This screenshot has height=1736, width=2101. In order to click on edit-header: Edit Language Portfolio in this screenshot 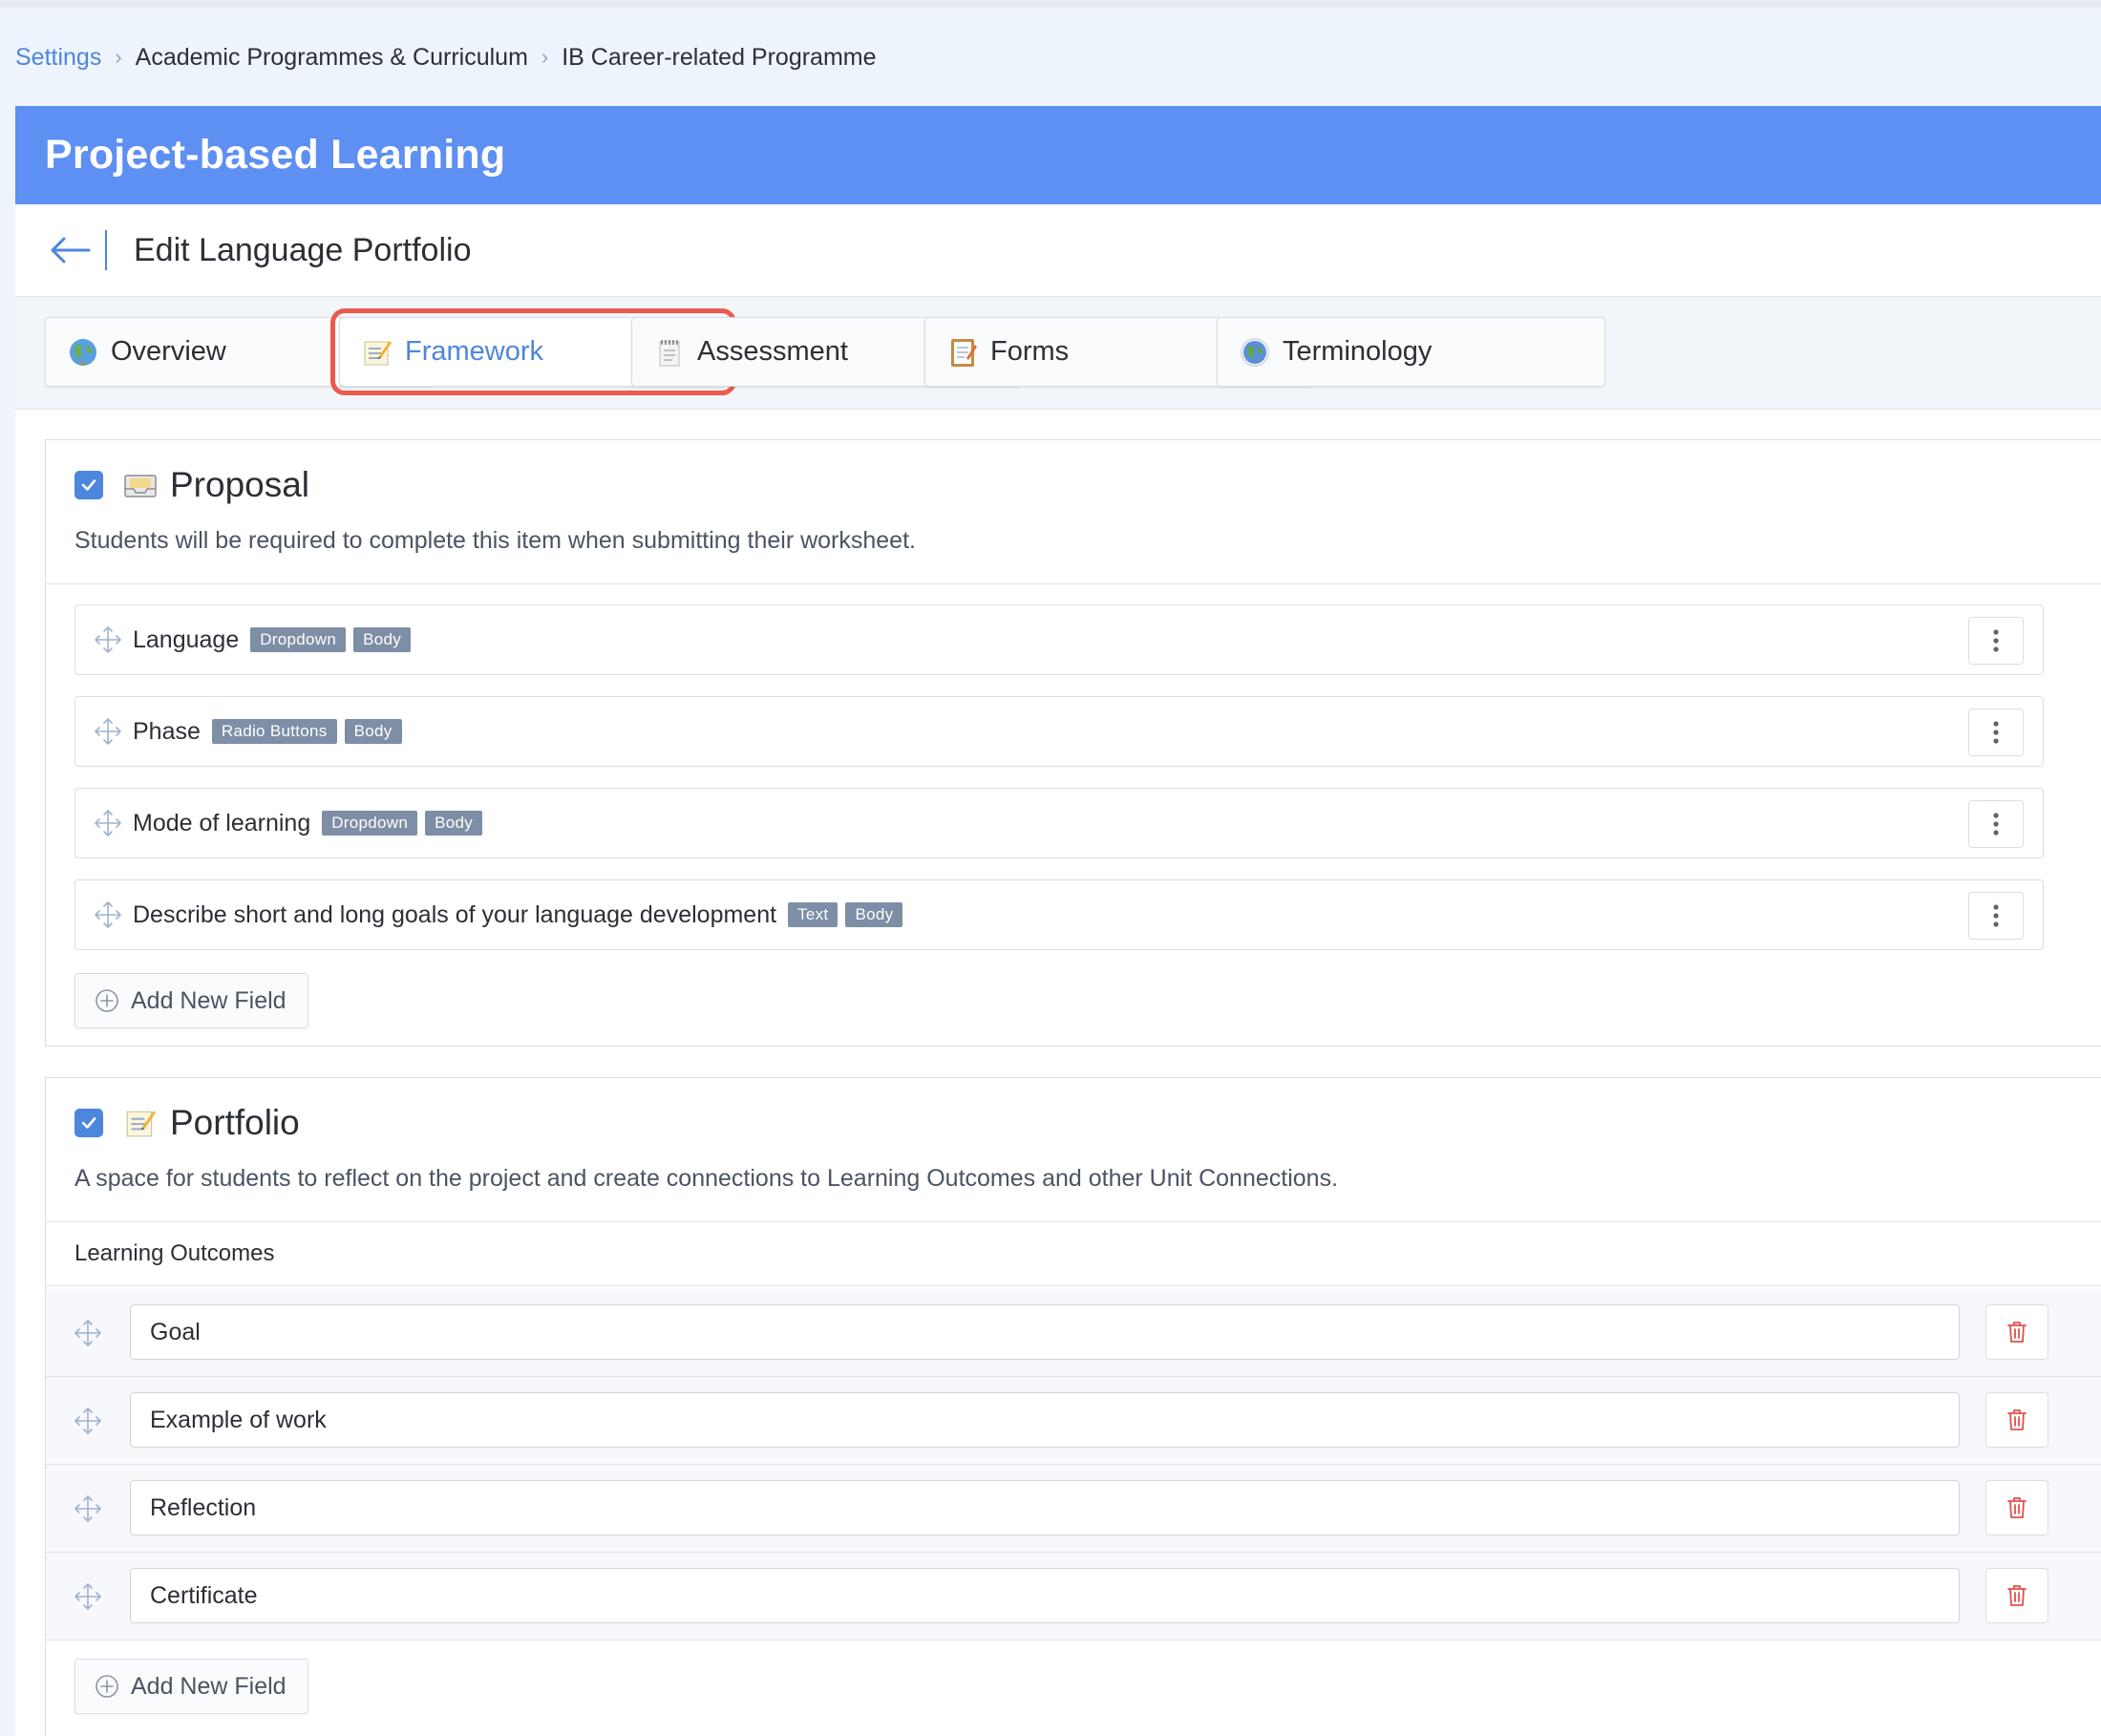, I will do `click(1058, 251)`.